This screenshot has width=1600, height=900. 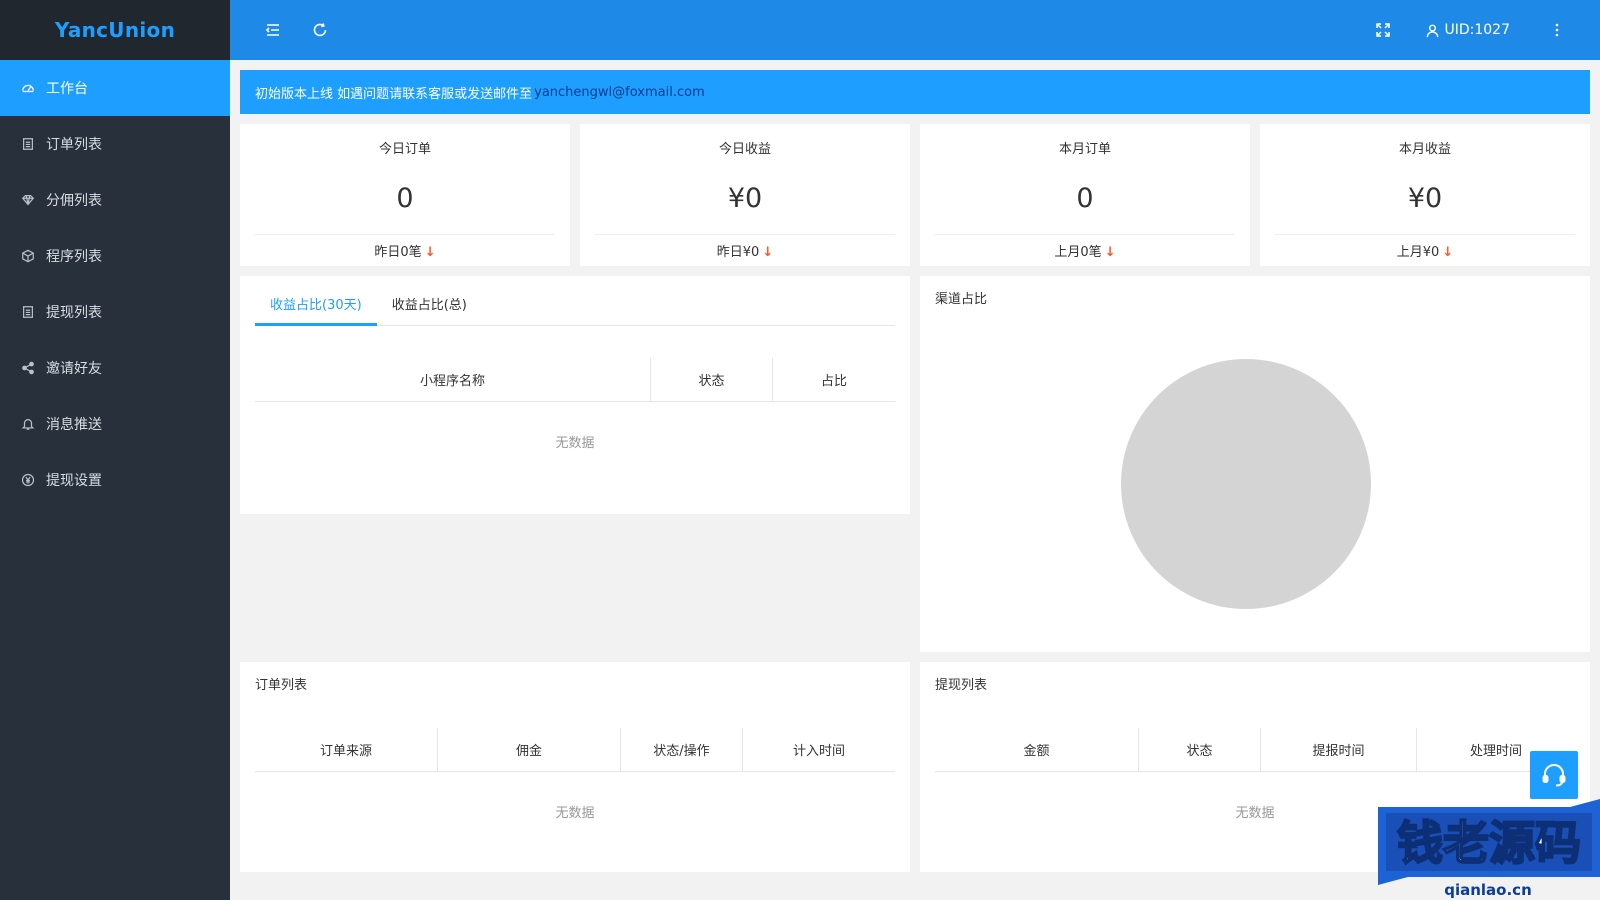 What do you see at coordinates (115, 30) in the screenshot?
I see `app-logo: YancUnion` at bounding box center [115, 30].